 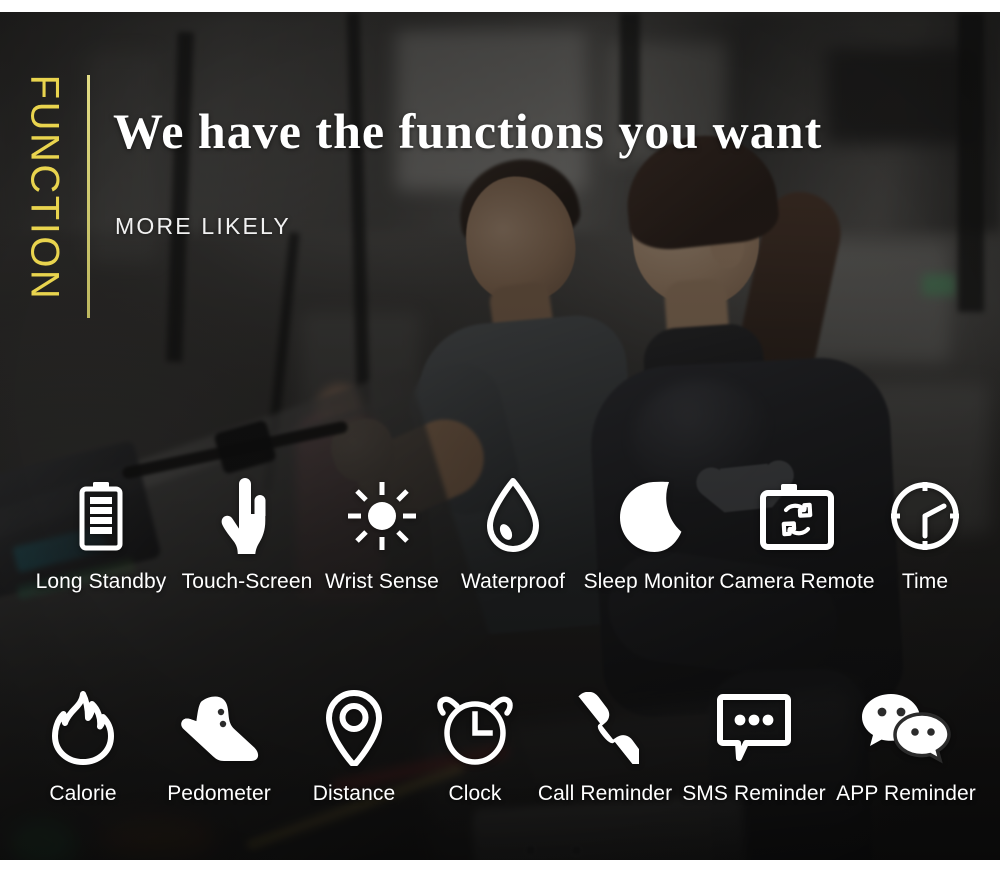 I want to click on feature-sms-reminder: SMS Reminder, so click(x=754, y=746).